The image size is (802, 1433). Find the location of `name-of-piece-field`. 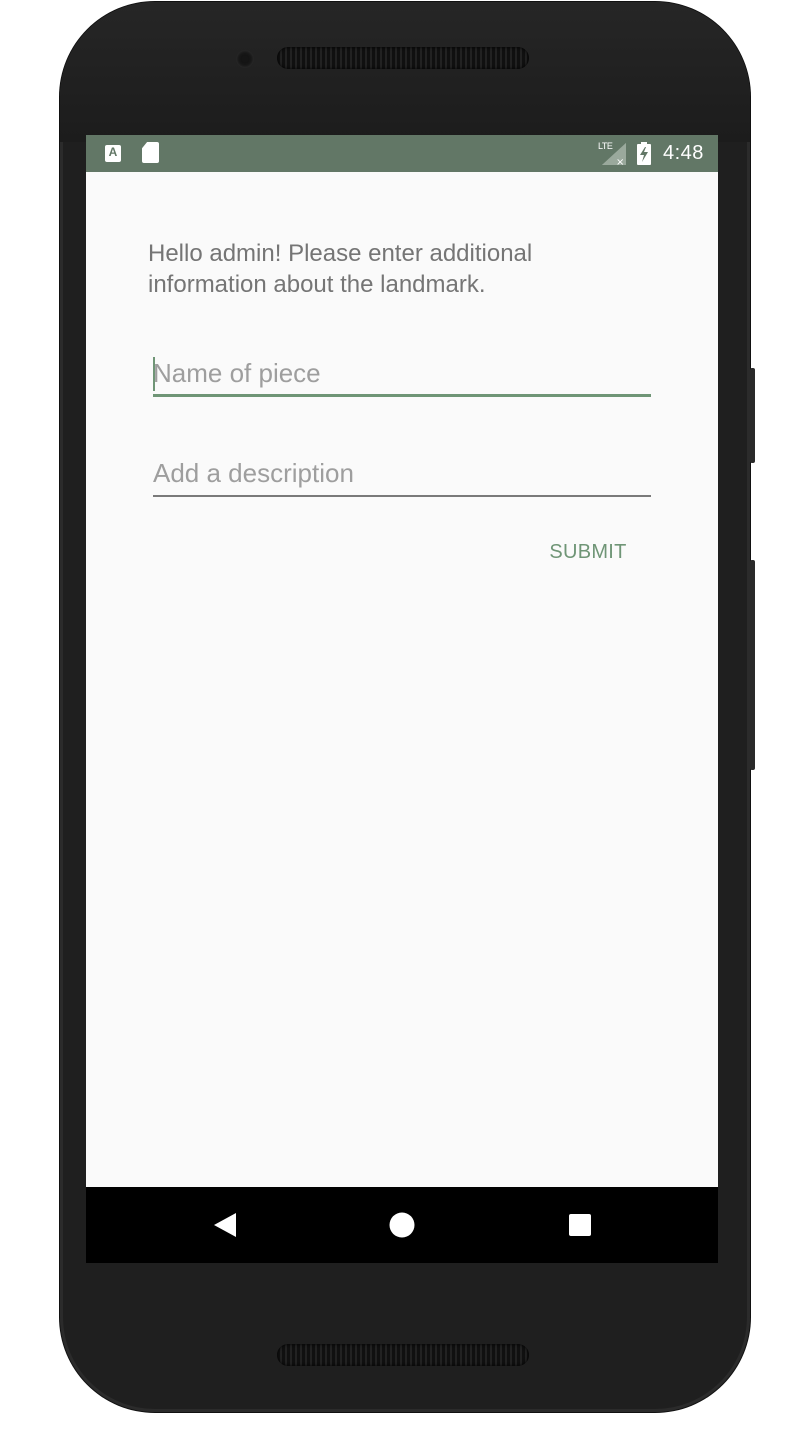

name-of-piece-field is located at coordinates (402, 374).